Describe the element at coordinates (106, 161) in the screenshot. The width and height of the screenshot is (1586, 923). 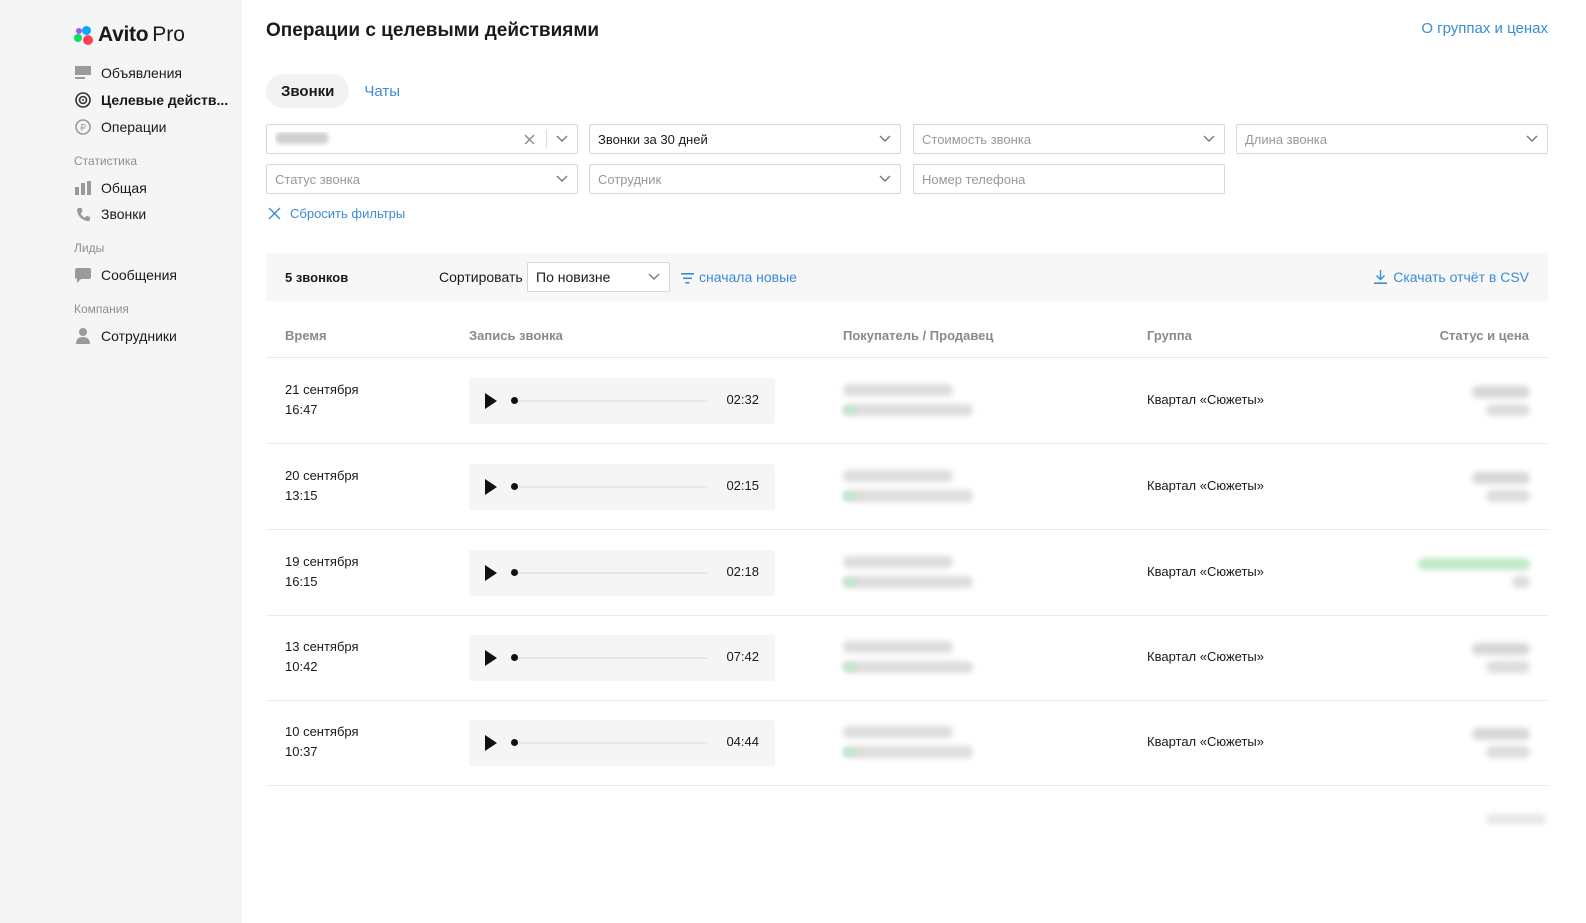
I see `sidebar-section-statistics: Статистика` at that location.